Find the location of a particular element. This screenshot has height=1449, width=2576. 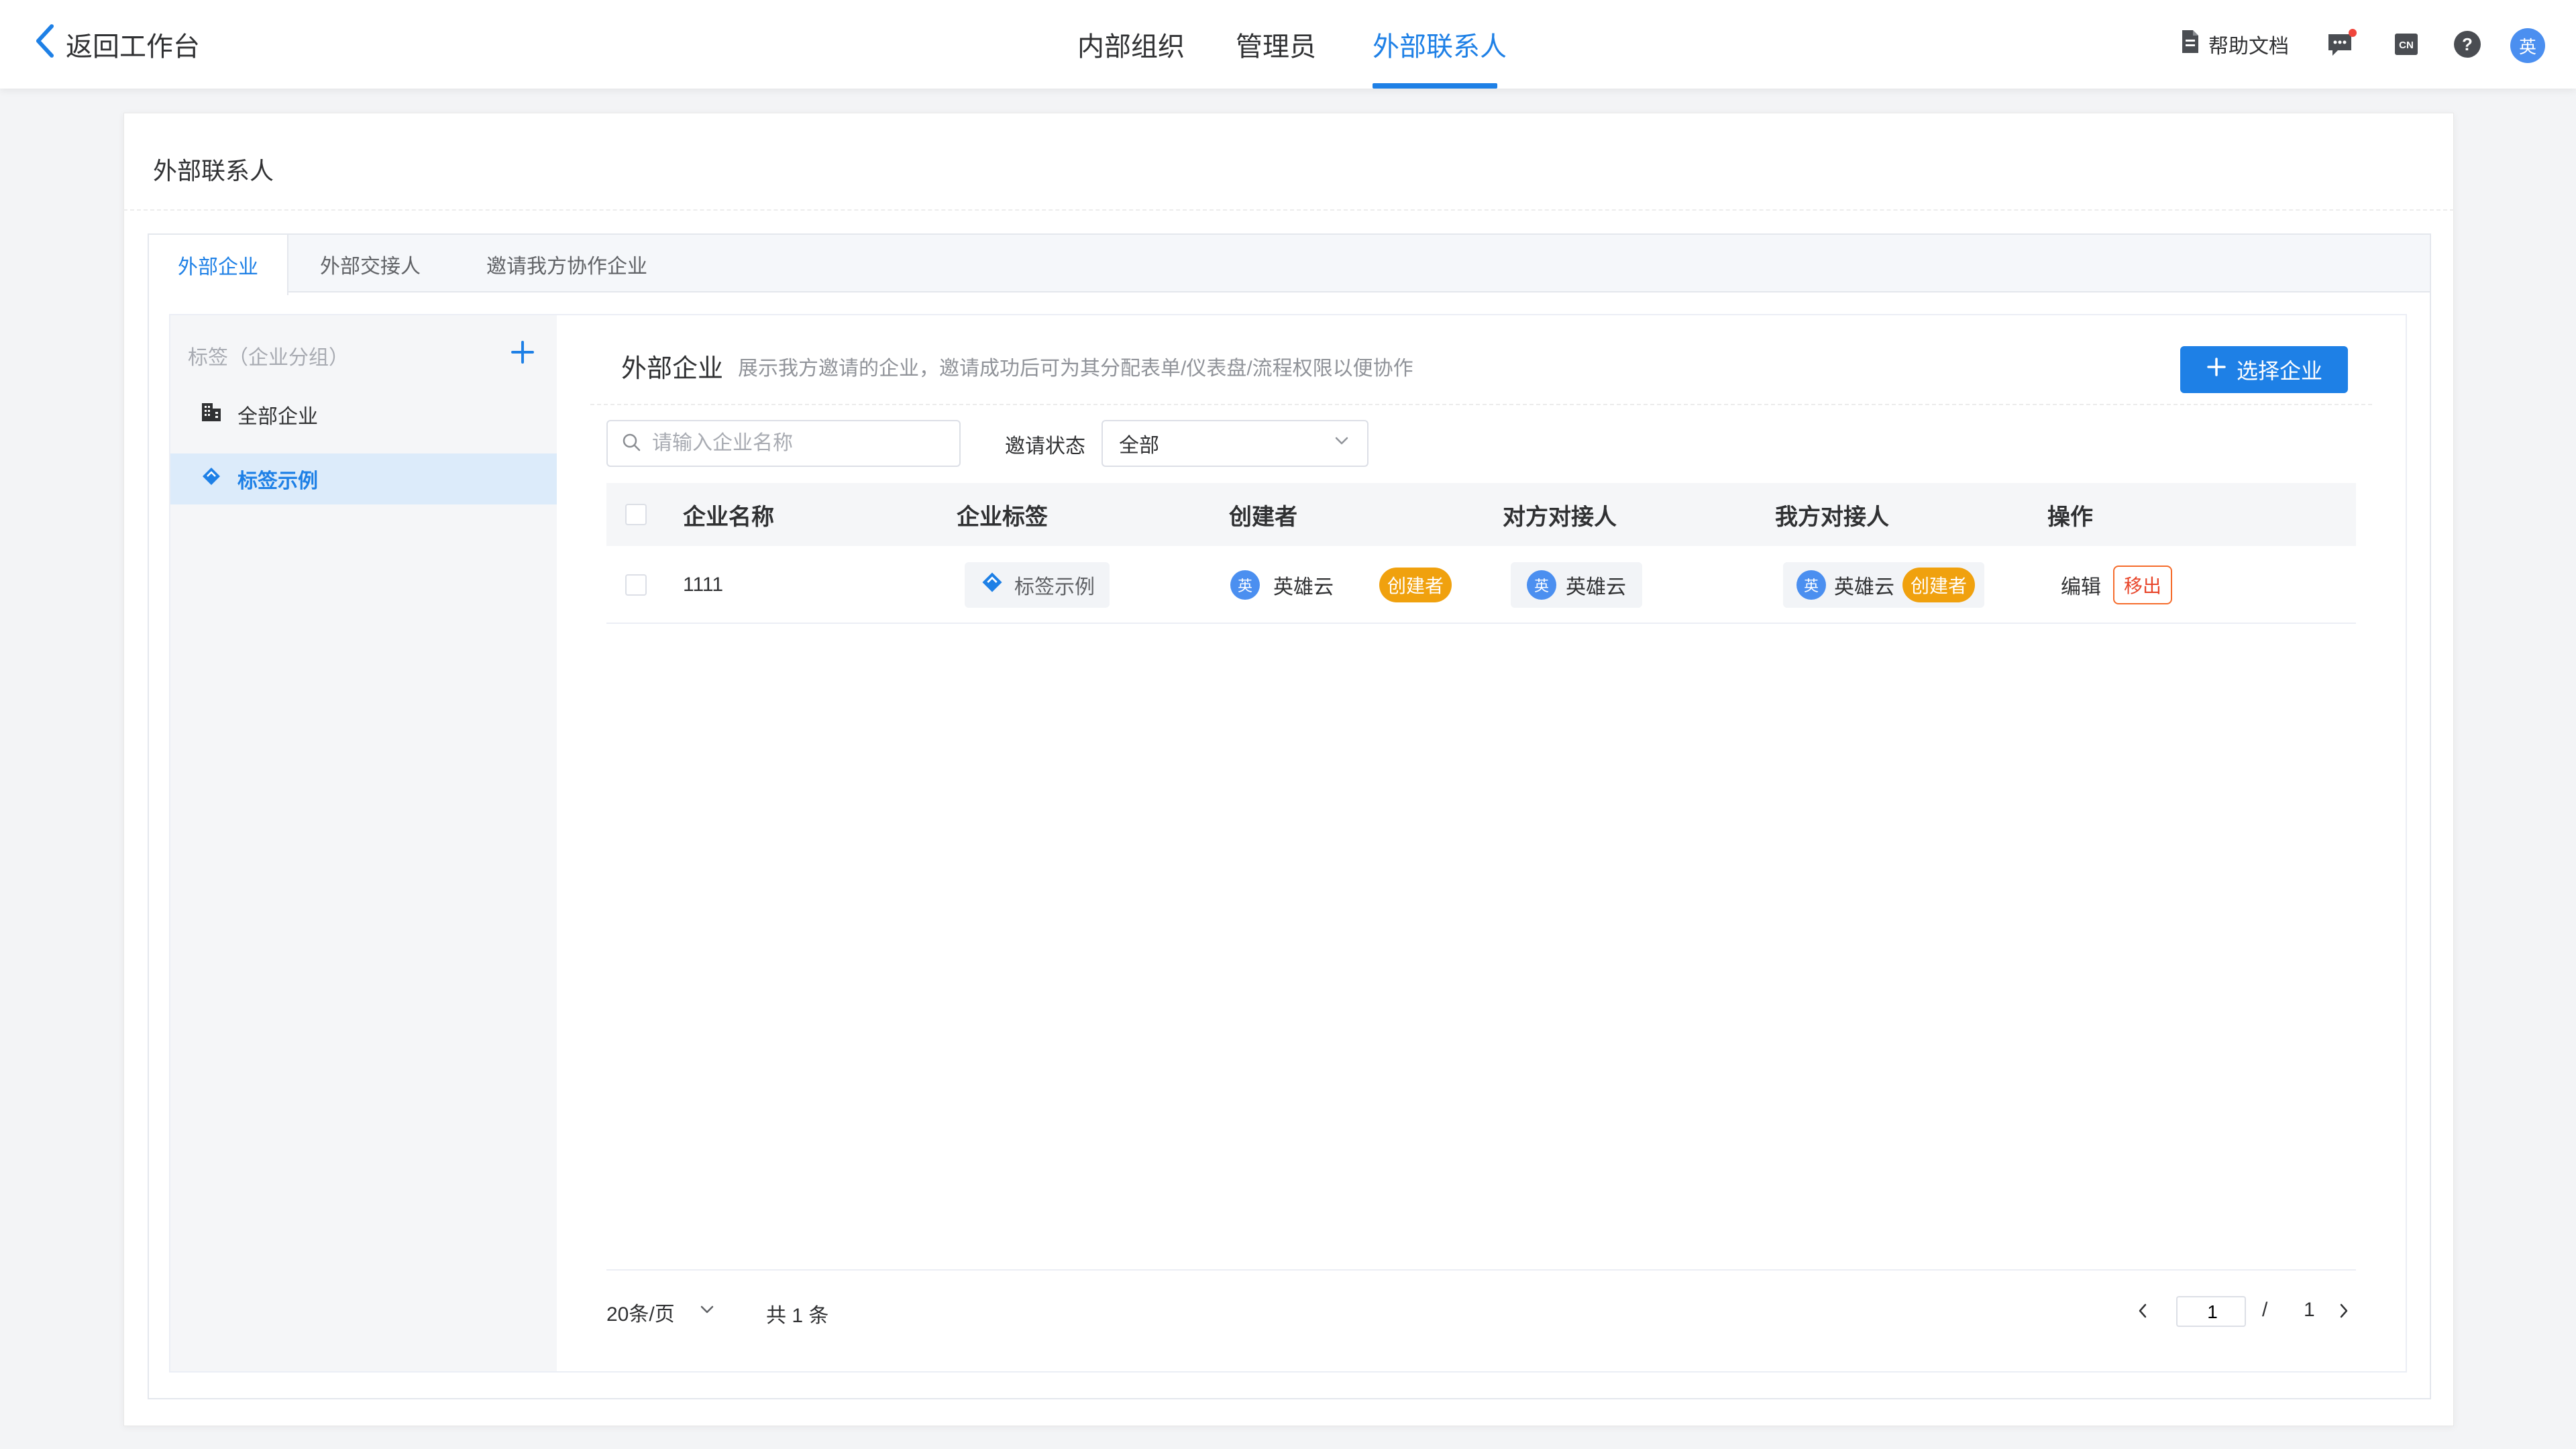

search-box is located at coordinates (783, 443).